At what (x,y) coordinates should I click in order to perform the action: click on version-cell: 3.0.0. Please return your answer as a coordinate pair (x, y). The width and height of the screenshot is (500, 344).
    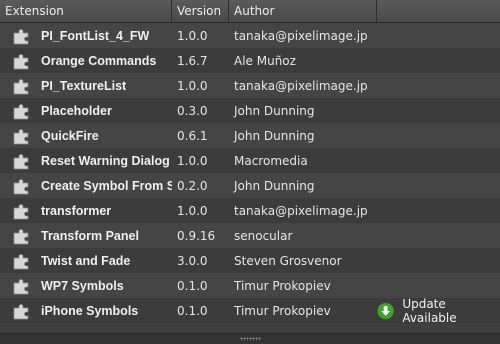
    Looking at the image, I should click on (192, 260).